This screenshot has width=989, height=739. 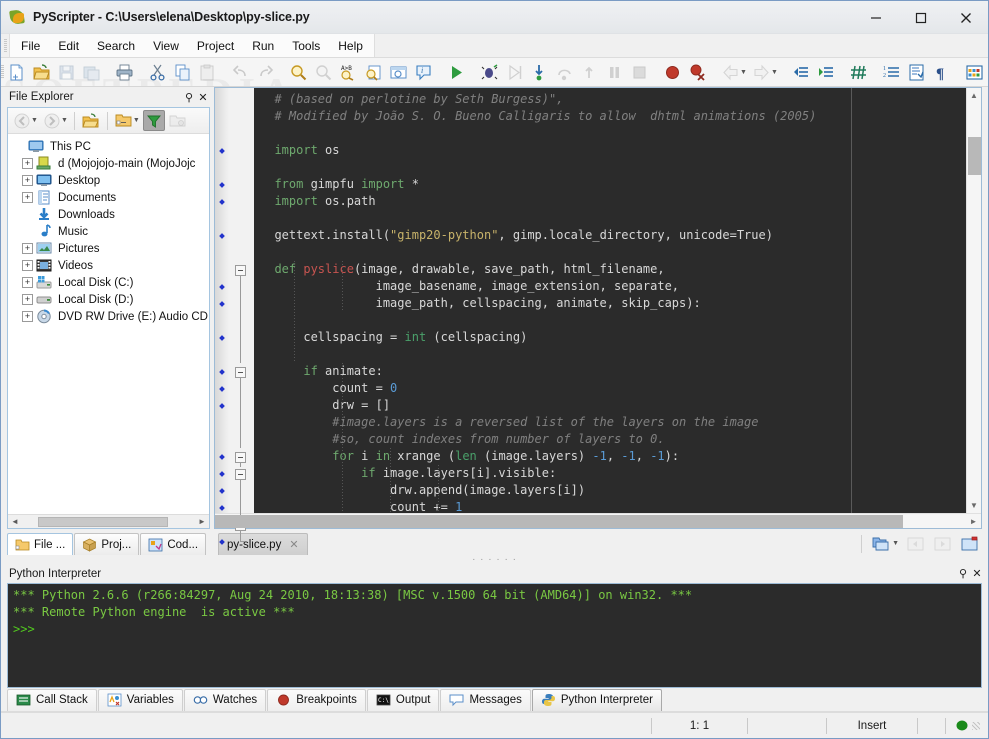 What do you see at coordinates (91, 120) in the screenshot?
I see `open-folder-icon` at bounding box center [91, 120].